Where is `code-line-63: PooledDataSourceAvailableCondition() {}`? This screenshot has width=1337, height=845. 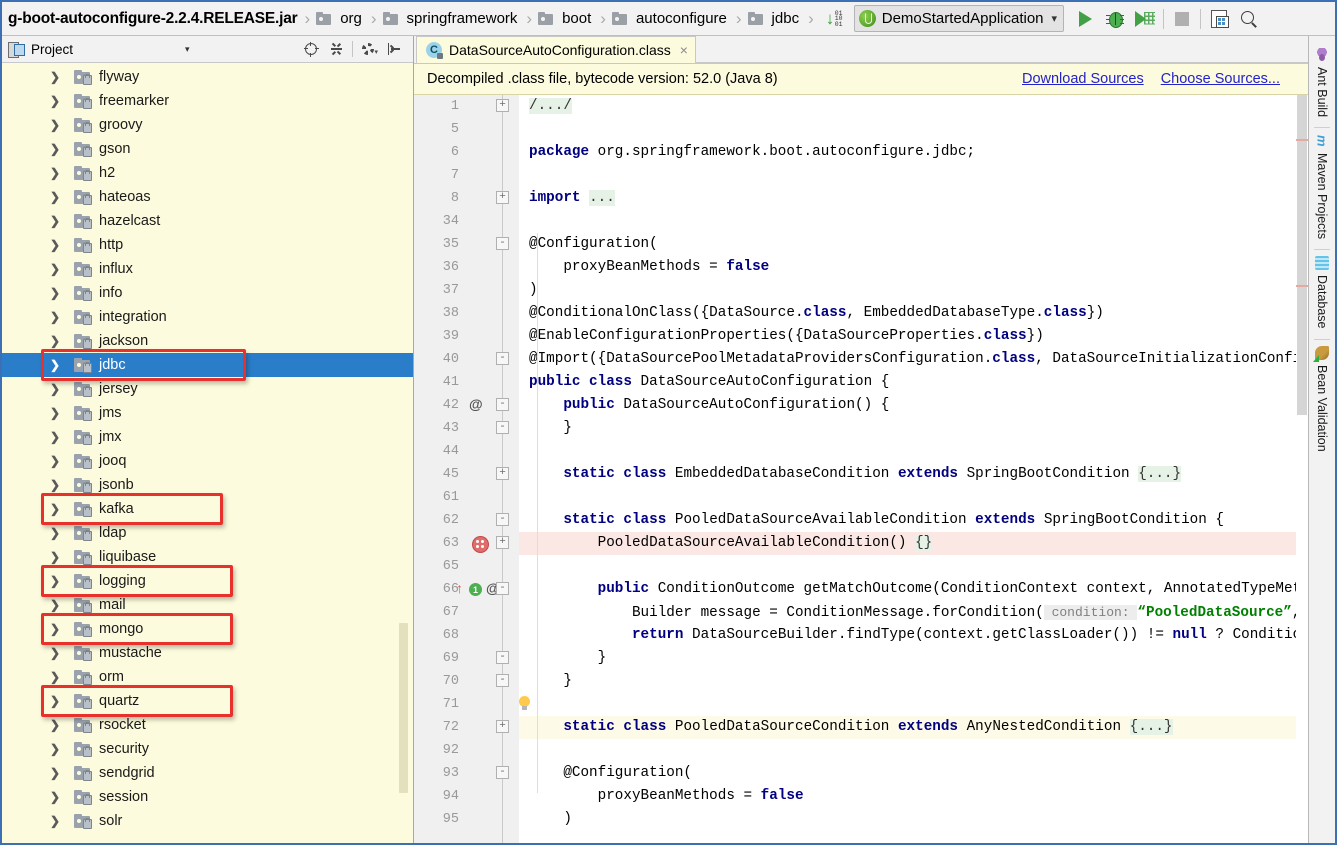 code-line-63: PooledDataSourceAvailableCondition() {} is located at coordinates (913, 543).